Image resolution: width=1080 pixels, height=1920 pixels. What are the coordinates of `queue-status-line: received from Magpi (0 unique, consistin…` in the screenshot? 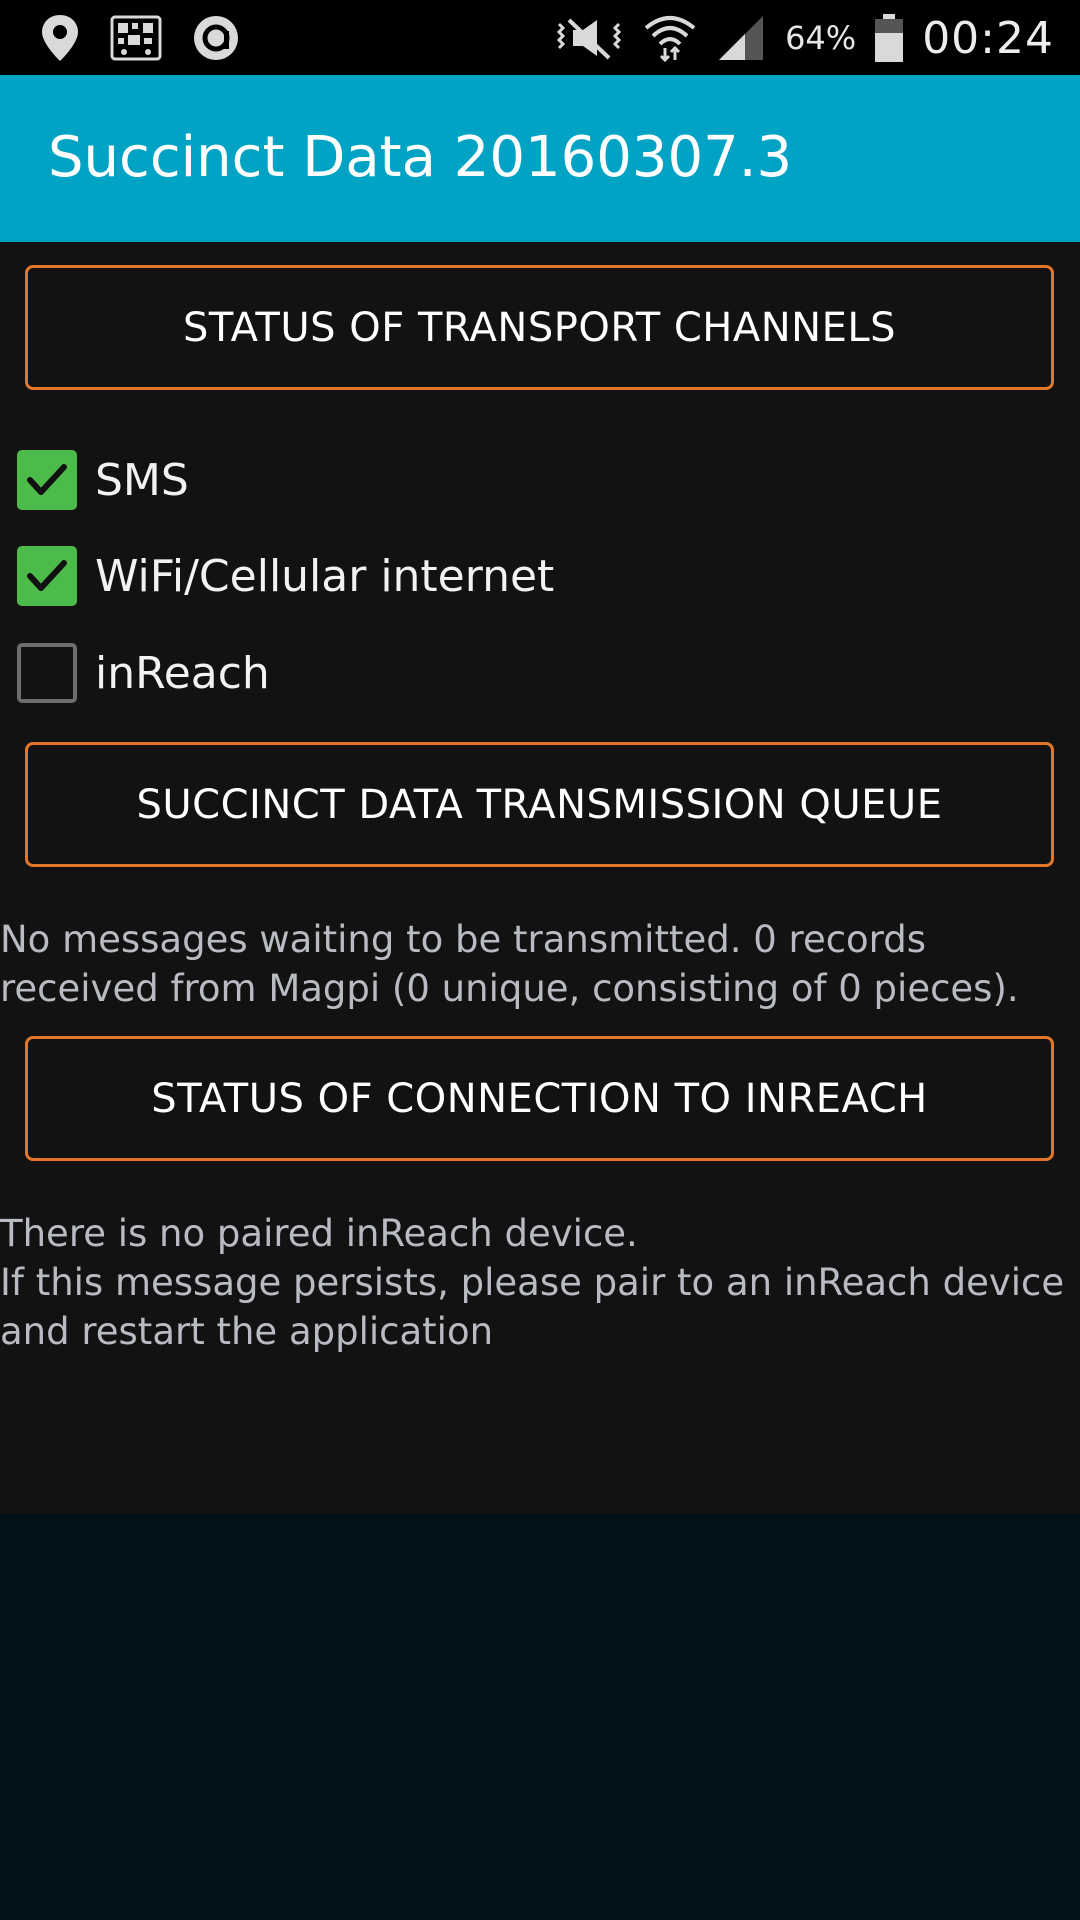 It's located at (509, 988).